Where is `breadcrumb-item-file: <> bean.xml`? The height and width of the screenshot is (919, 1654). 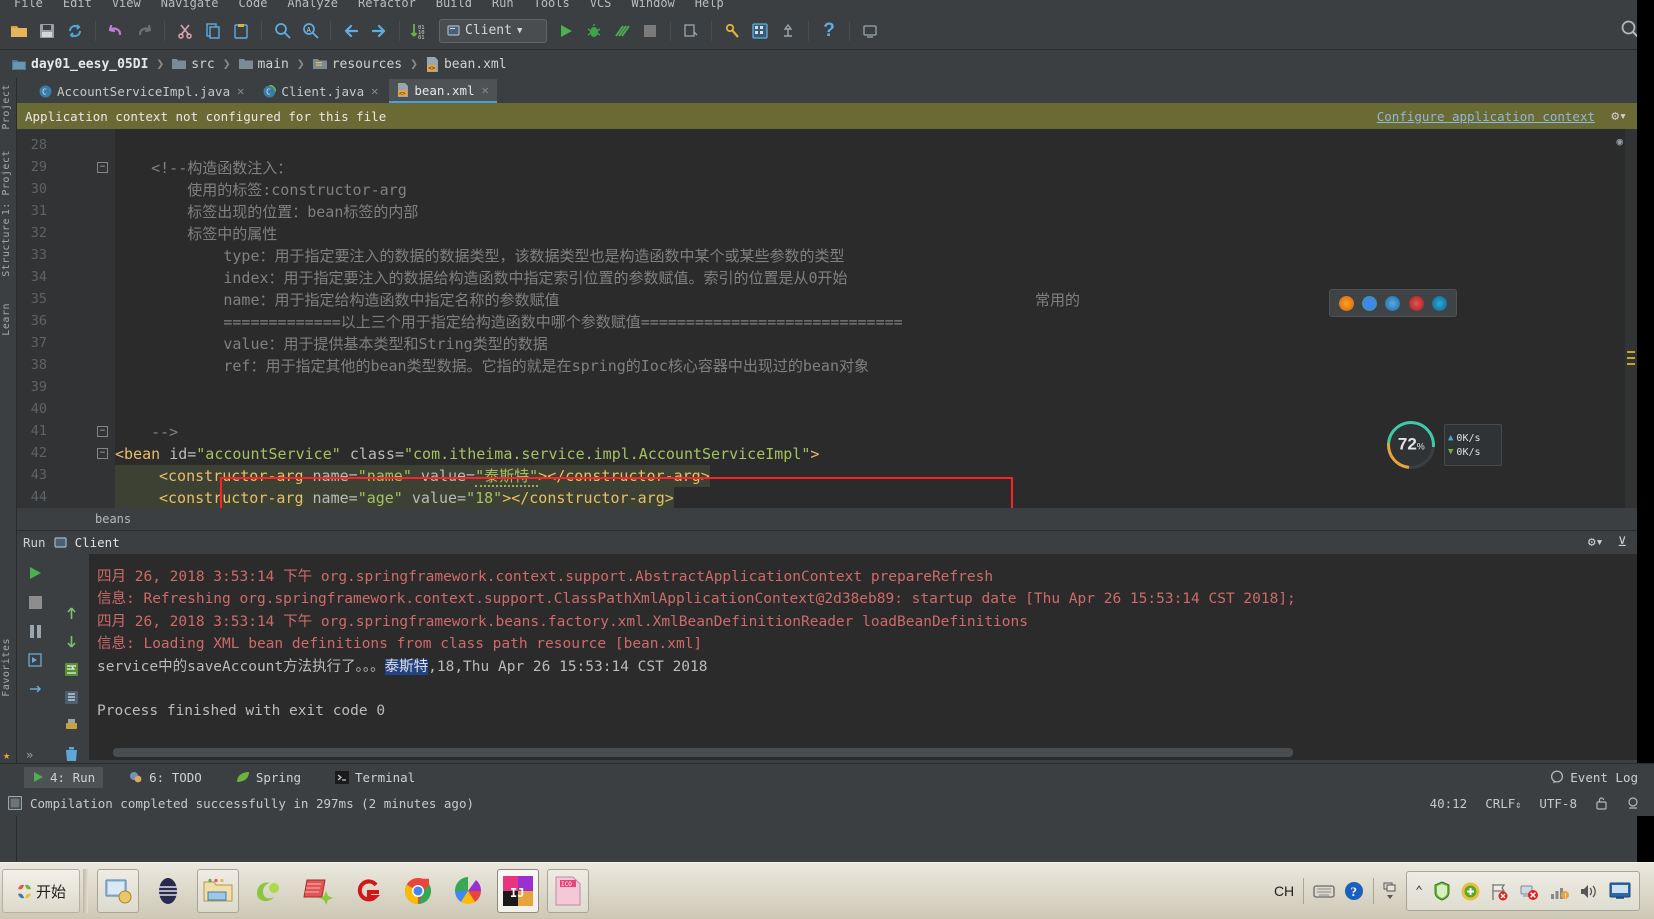 breadcrumb-item-file: <> bean.xml is located at coordinates (466, 64).